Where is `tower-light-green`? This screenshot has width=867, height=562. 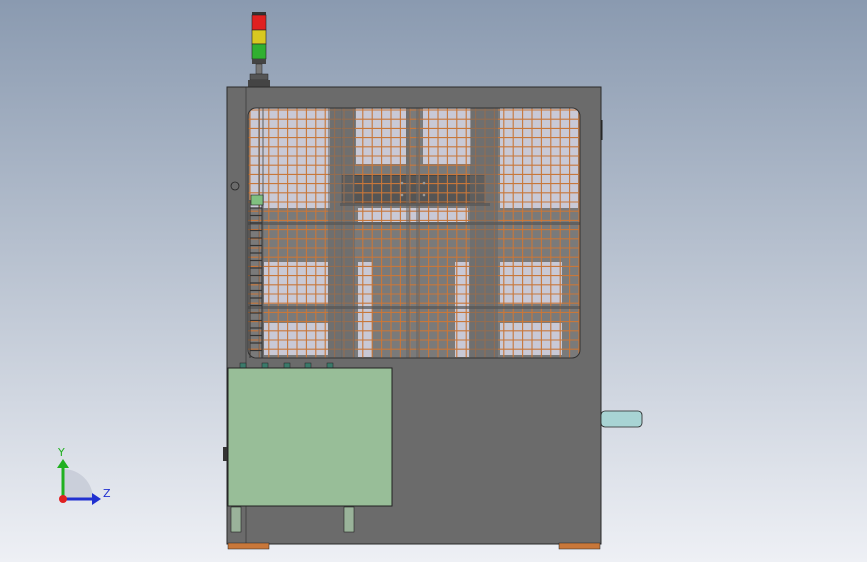 tower-light-green is located at coordinates (259, 51).